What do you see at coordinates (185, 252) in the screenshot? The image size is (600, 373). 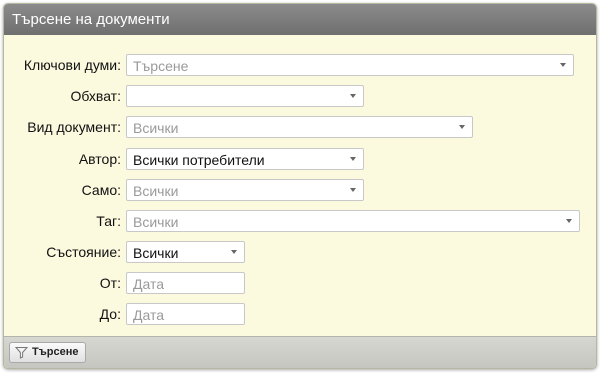 I see `status-select: Всички` at bounding box center [185, 252].